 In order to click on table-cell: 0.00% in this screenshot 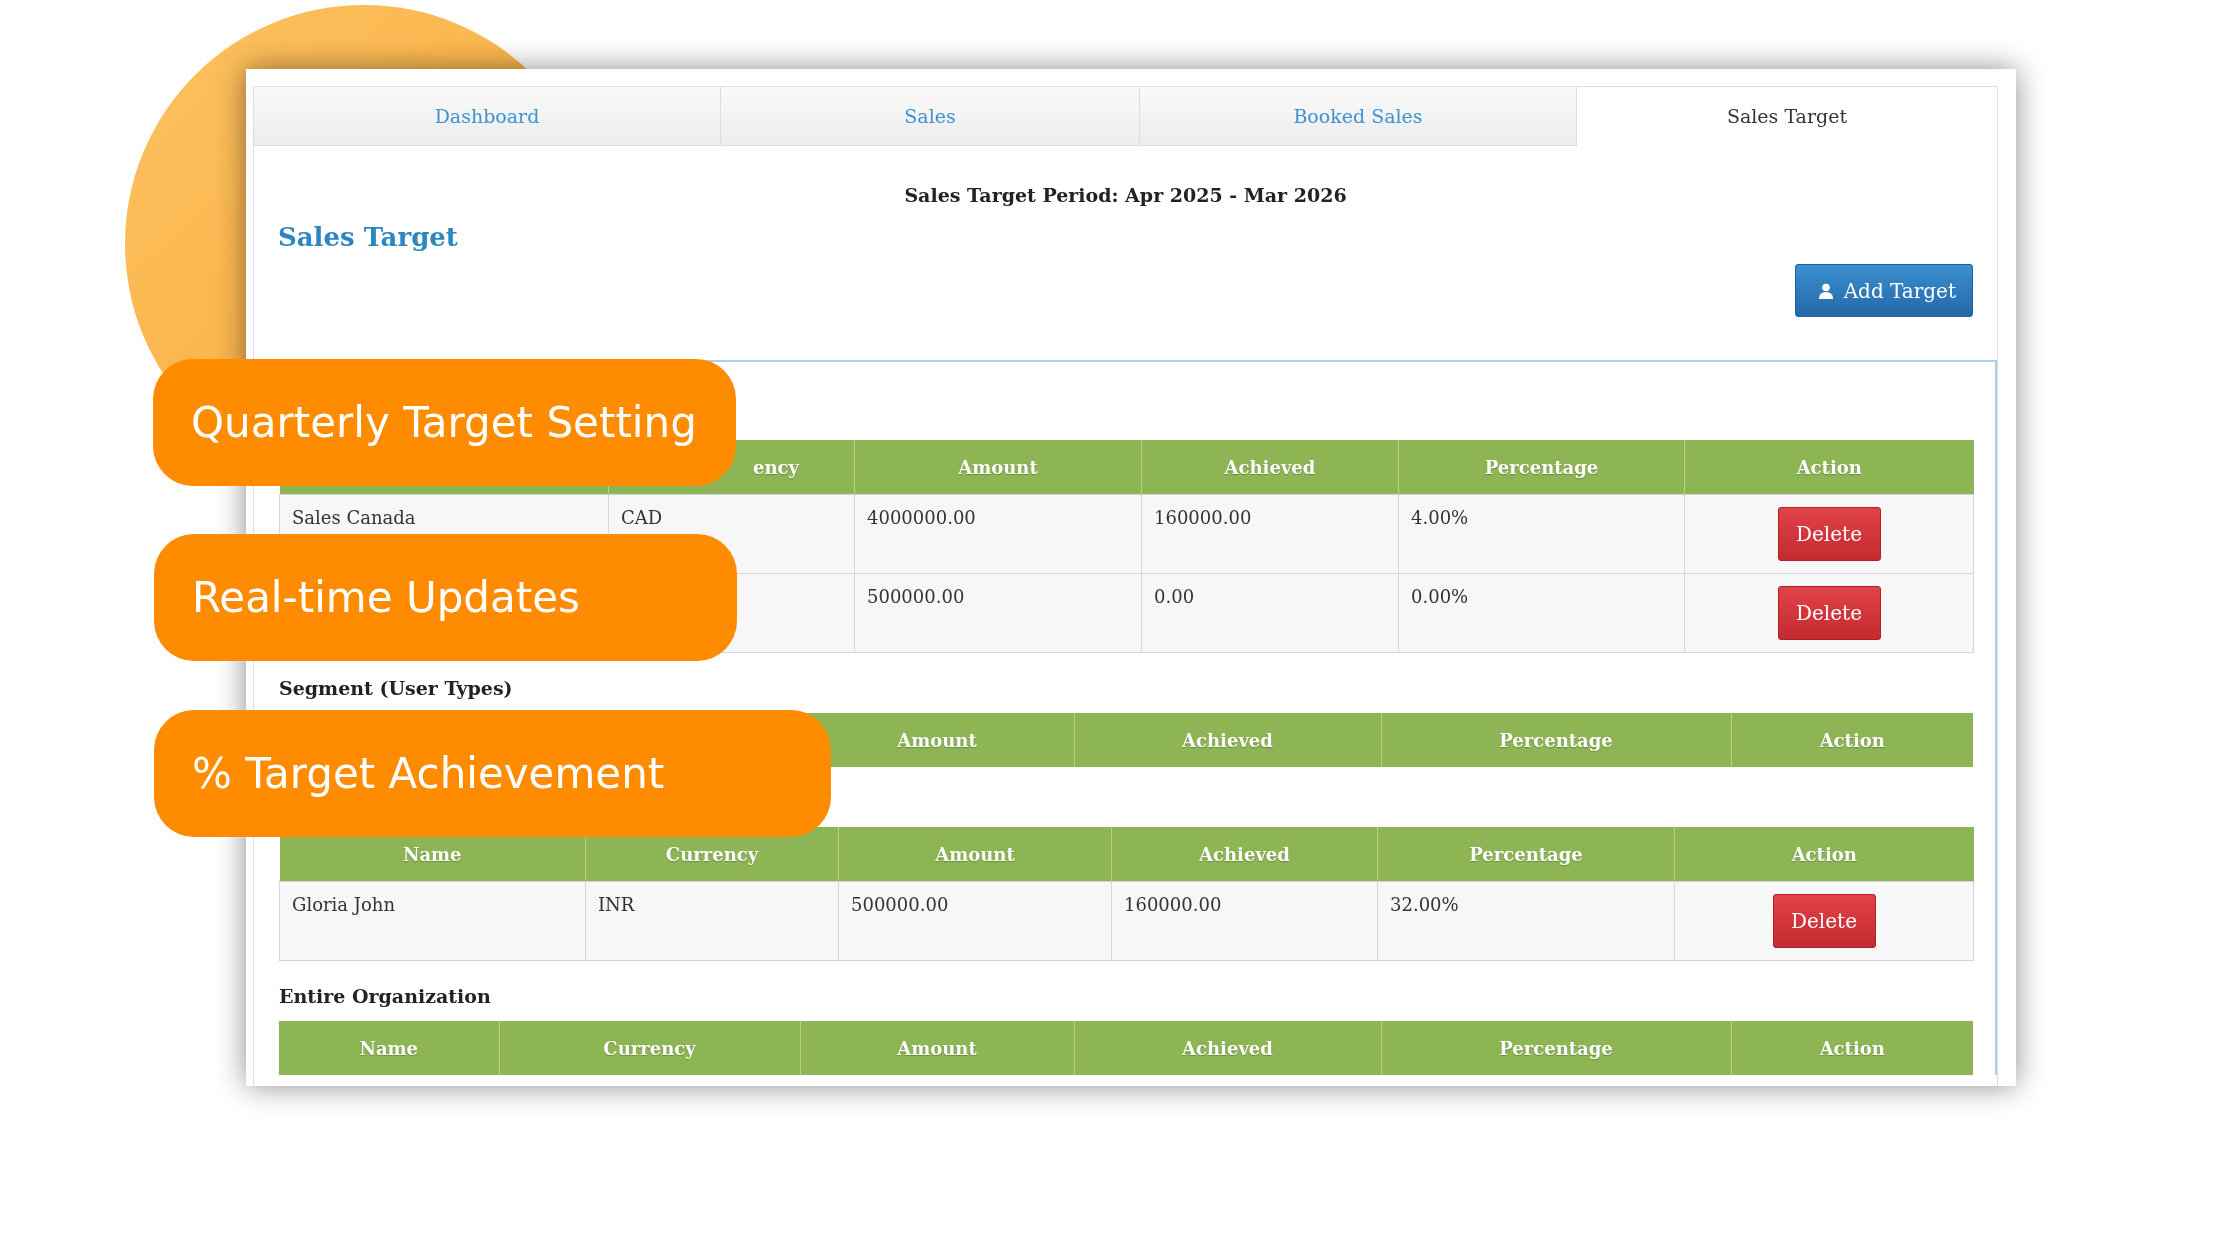, I will do `click(1440, 596)`.